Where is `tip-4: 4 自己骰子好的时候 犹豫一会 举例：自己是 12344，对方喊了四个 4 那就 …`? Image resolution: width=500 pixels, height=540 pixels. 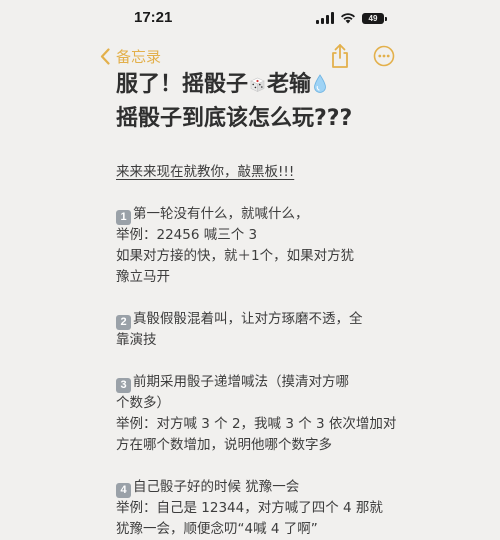
tip-4: 4 自己骰子好的时候 犹豫一会 举例：自己是 12344，对方喊了四个 4 那就 … is located at coordinates (256, 508).